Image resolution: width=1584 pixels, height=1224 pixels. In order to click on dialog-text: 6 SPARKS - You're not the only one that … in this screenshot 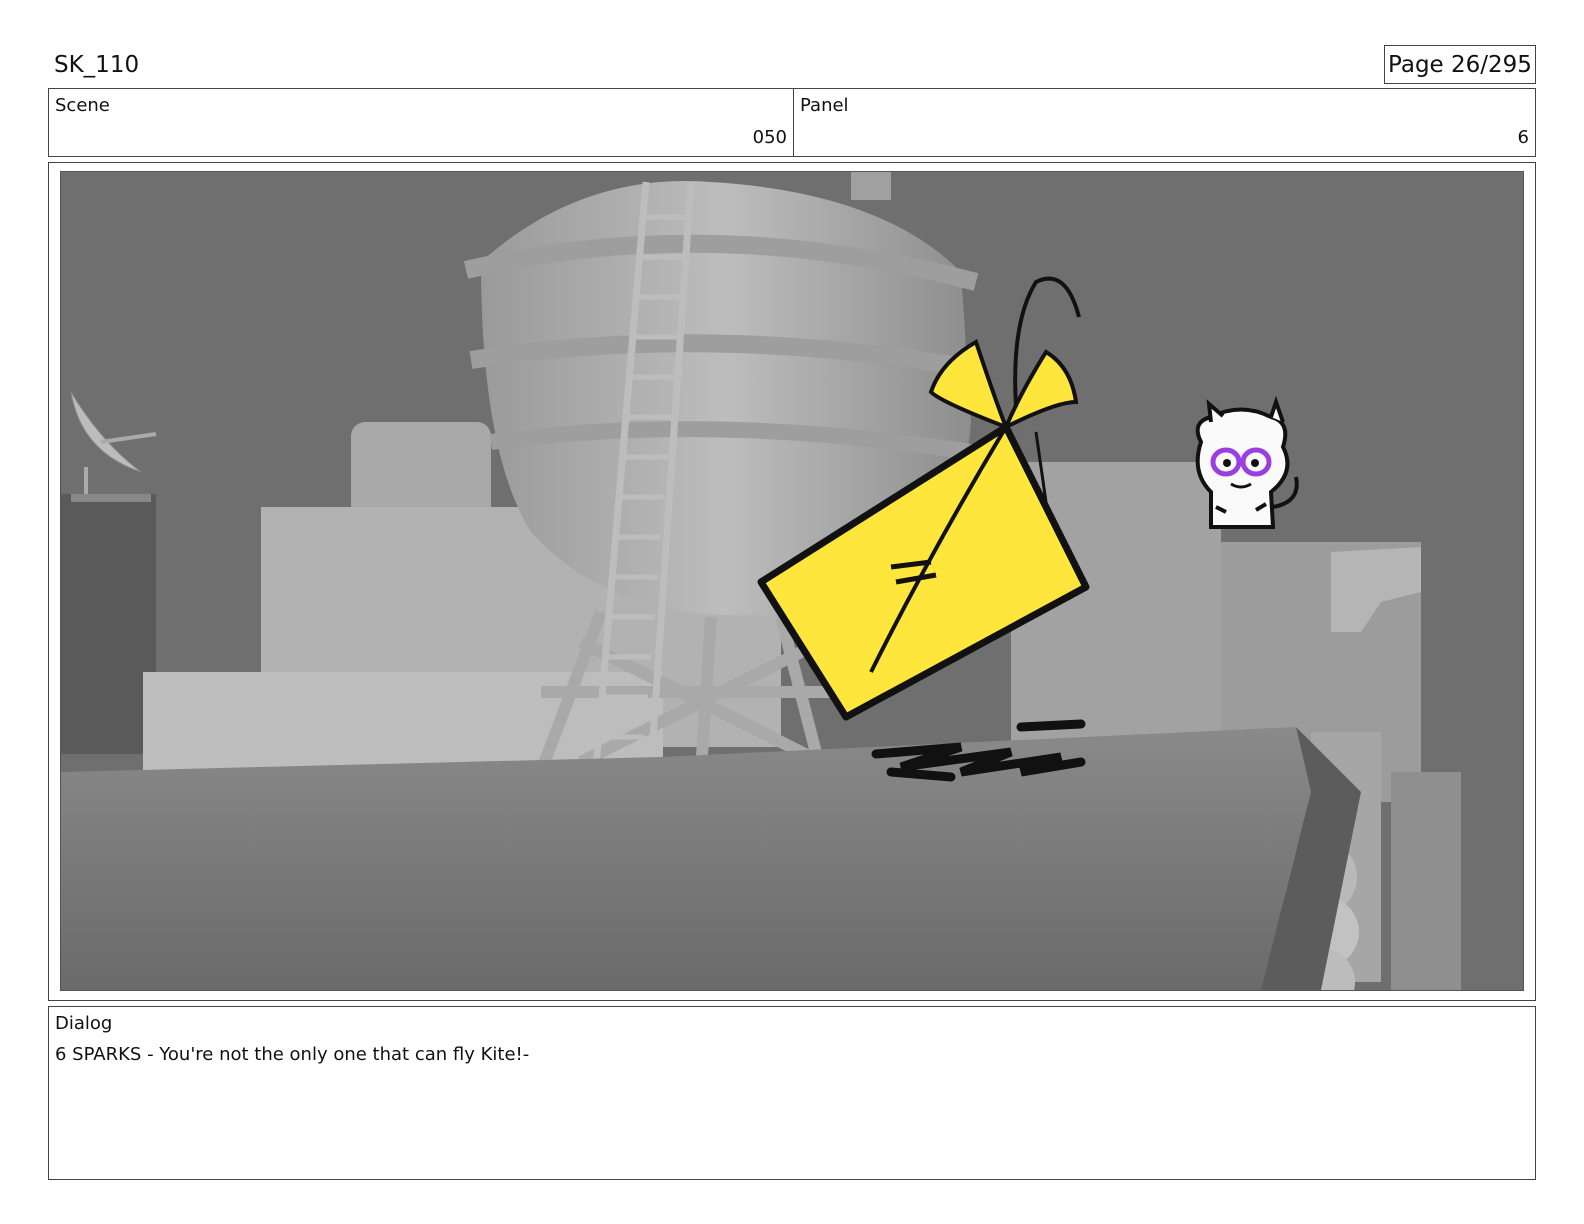, I will do `click(292, 1054)`.